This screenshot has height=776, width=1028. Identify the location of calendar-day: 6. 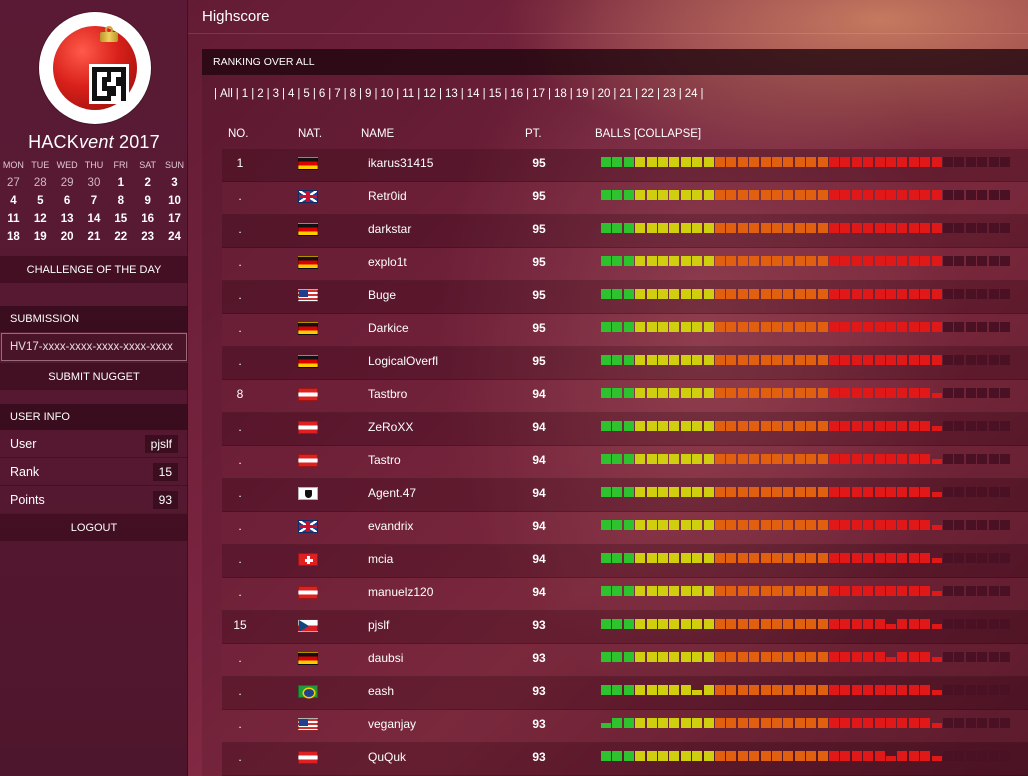
(67, 201).